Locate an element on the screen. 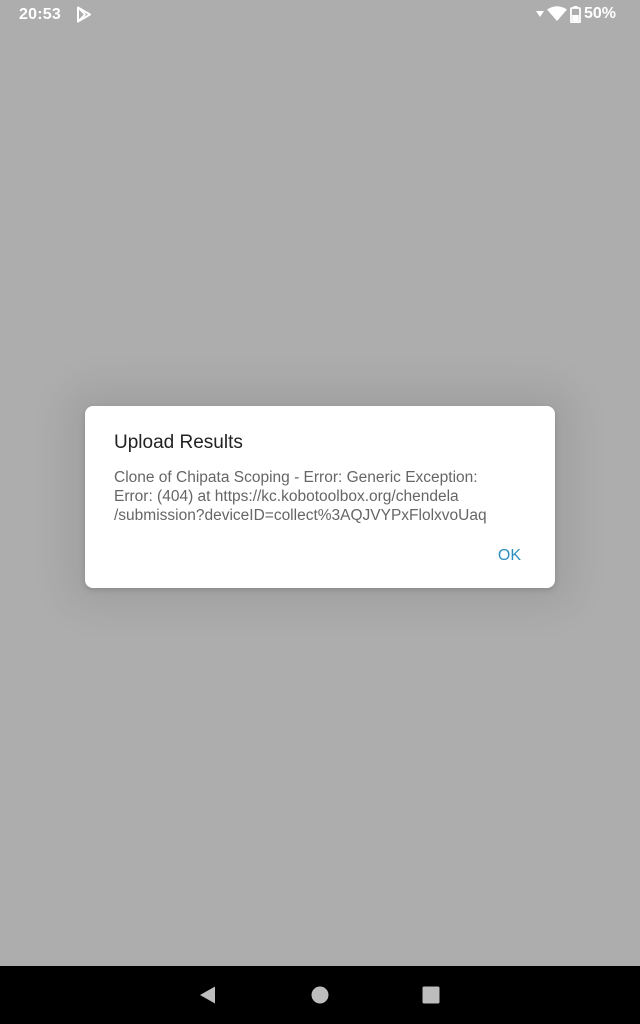  battery-icon is located at coordinates (575, 14).